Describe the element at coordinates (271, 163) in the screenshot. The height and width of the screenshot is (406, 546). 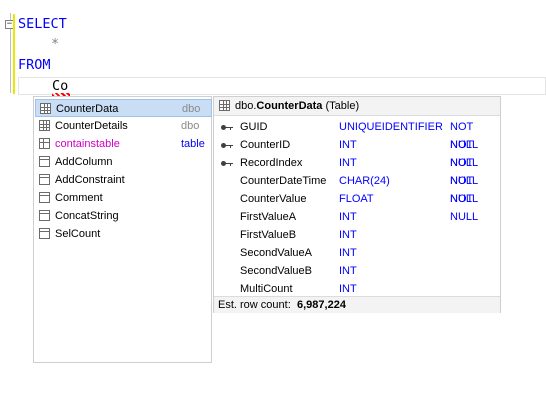
I see `column-name: RecordIndex` at that location.